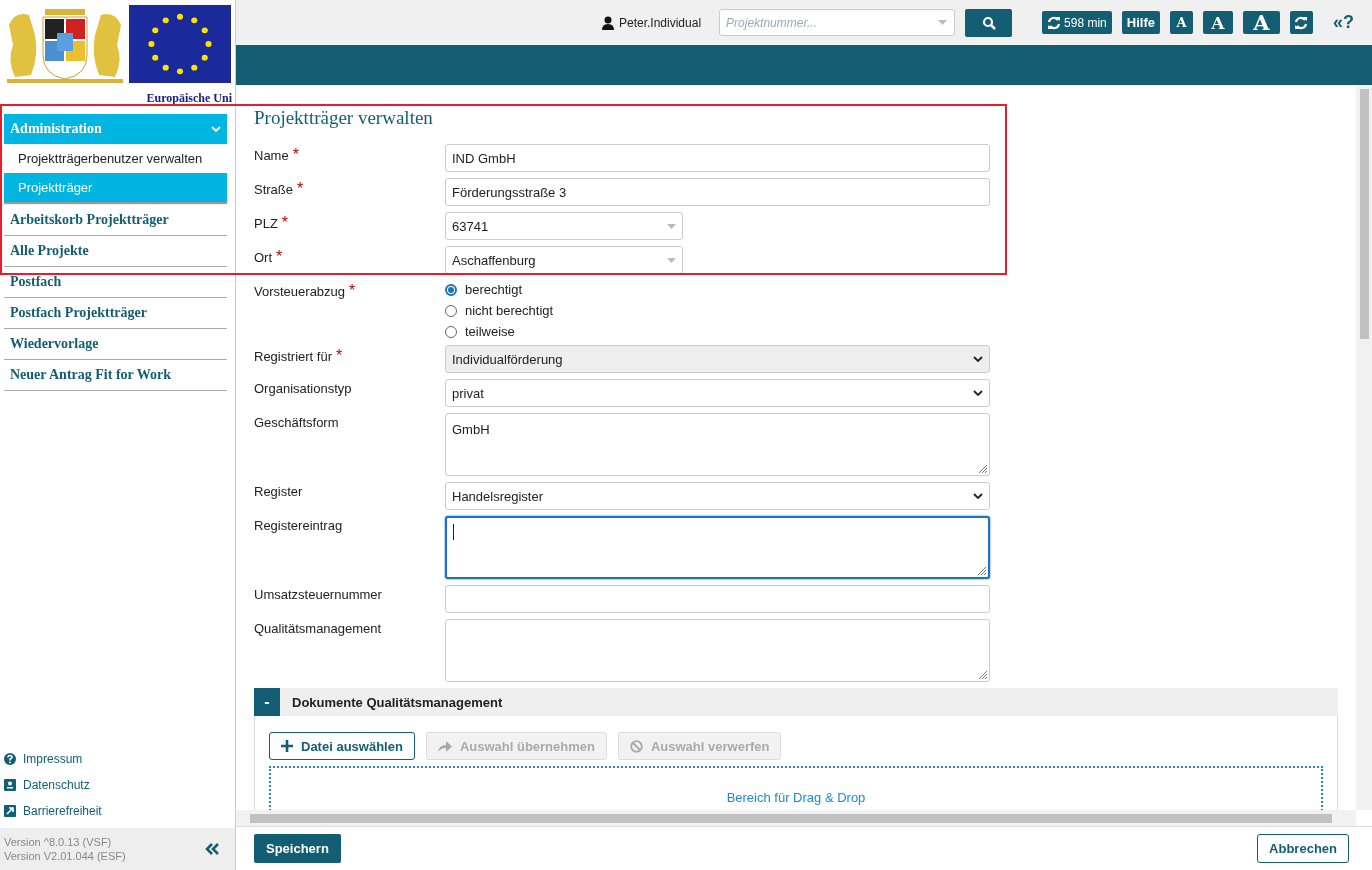  Describe the element at coordinates (189, 97) in the screenshot. I see `logo-caption: Europäische Uni` at that location.